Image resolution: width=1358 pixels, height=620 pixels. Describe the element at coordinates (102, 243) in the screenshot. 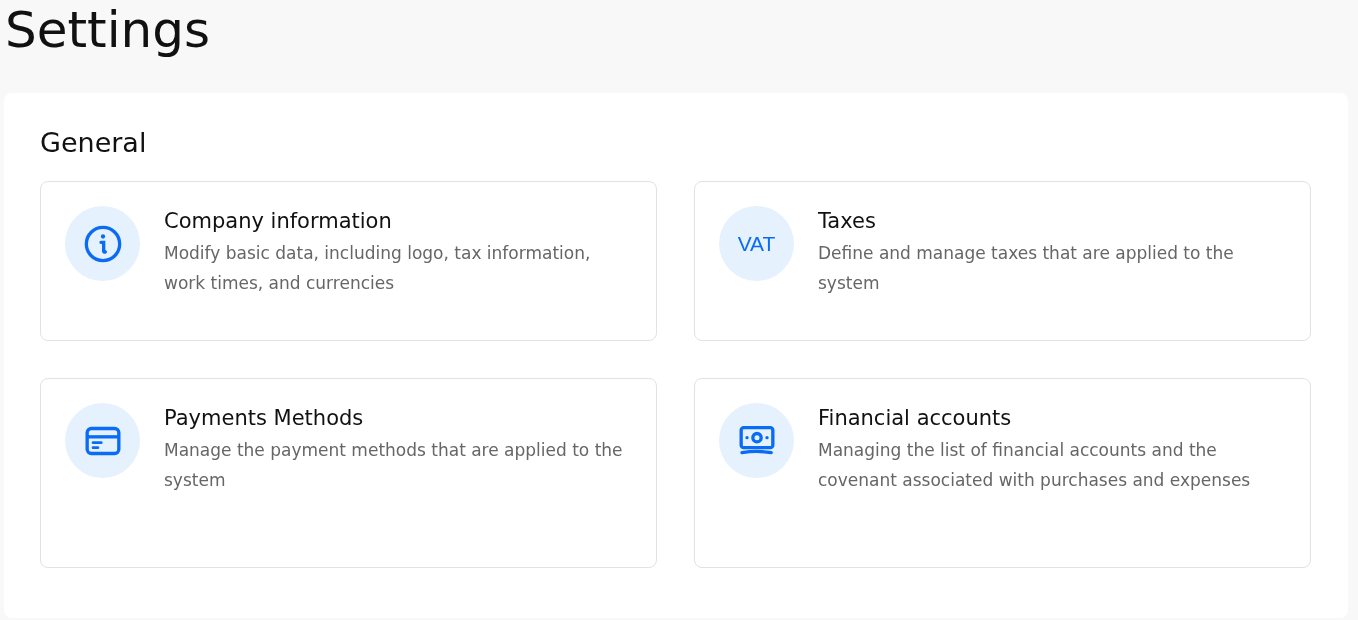

I see `info-icon` at that location.